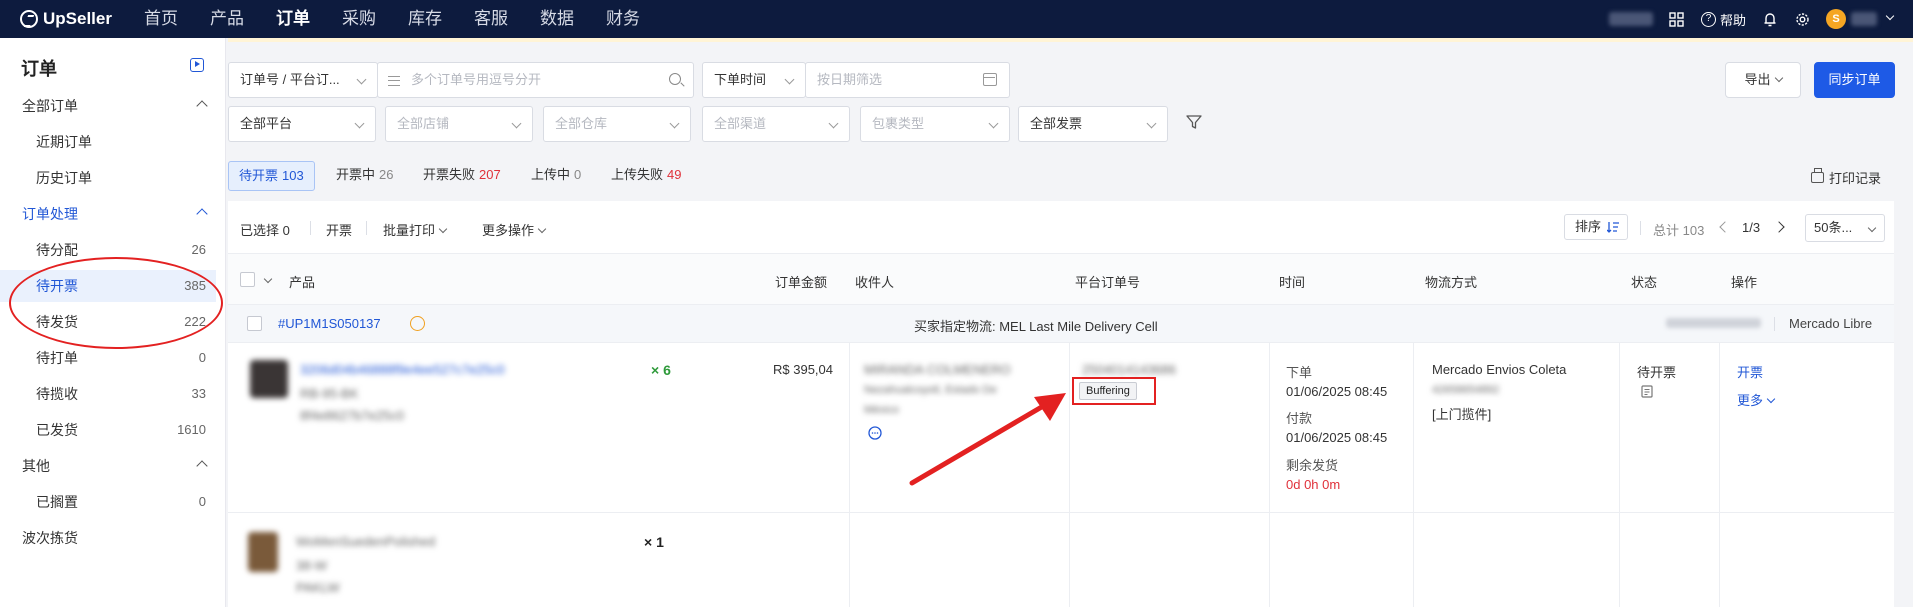 The width and height of the screenshot is (1913, 607). Describe the element at coordinates (1750, 371) in the screenshot. I see `invoice-action-link: 开票` at that location.